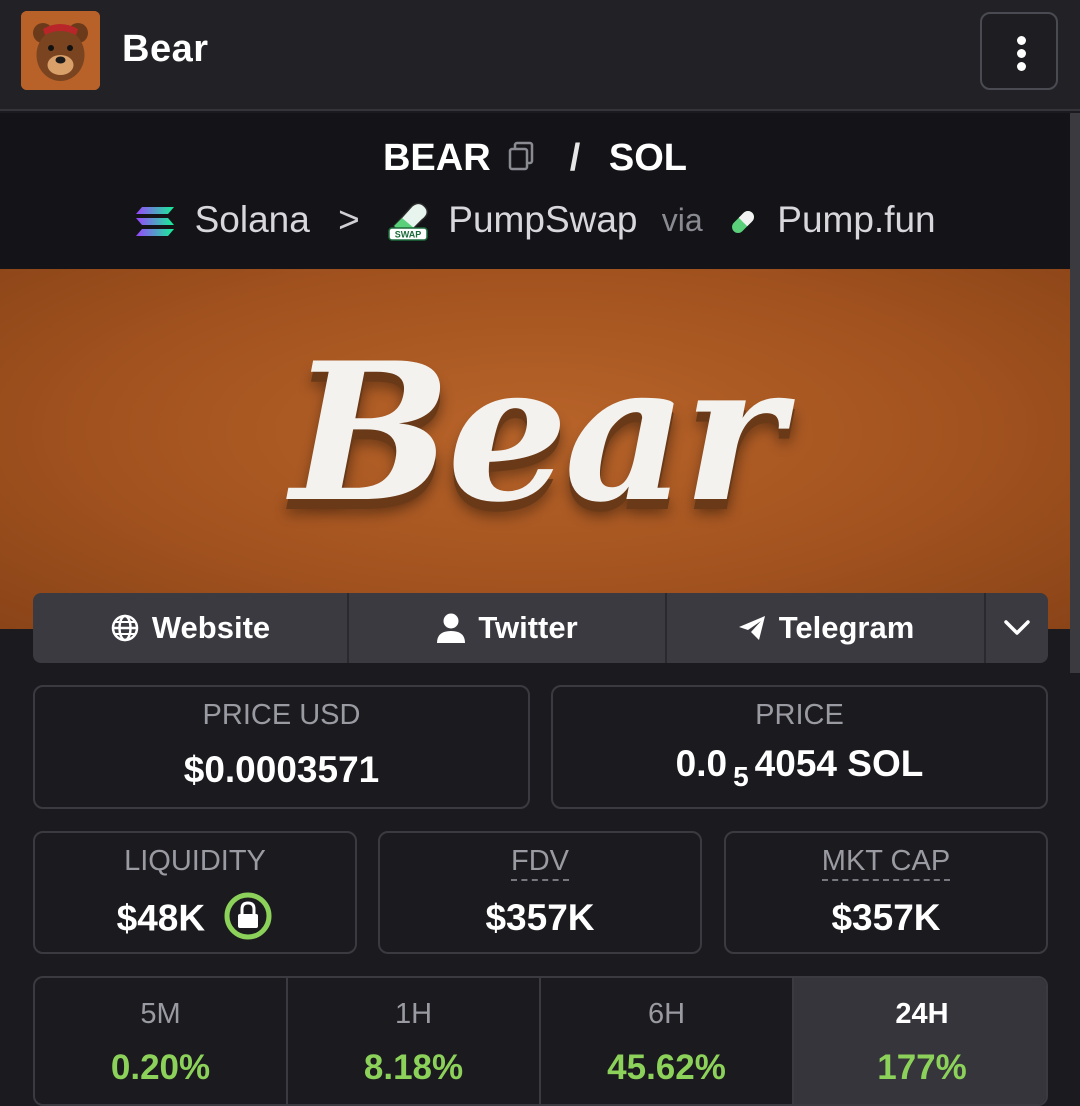  Describe the element at coordinates (248, 920) in the screenshot. I see `liquidity-lock-icon` at that location.